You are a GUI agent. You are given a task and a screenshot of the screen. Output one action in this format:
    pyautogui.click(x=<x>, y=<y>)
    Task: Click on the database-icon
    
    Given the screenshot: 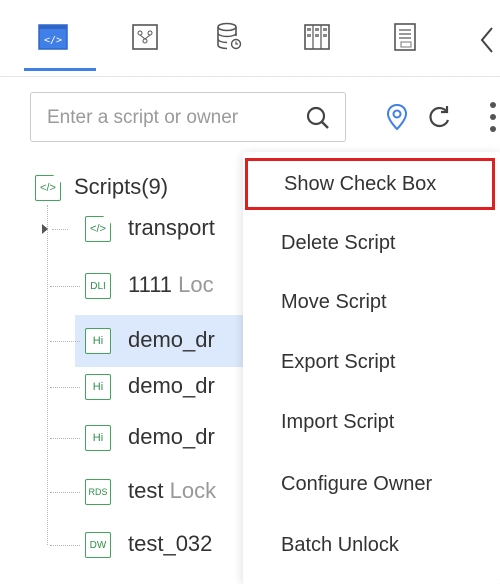 What is the action you would take?
    pyautogui.click(x=229, y=36)
    